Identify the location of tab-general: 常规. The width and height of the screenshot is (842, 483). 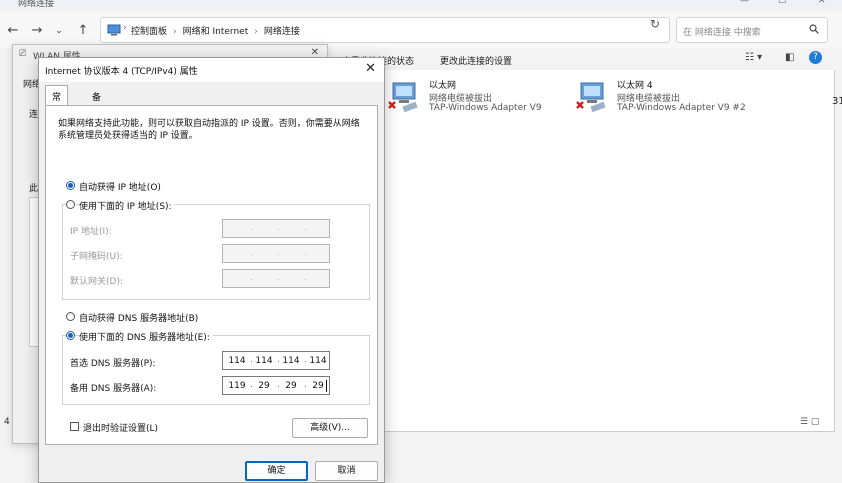
(57, 100).